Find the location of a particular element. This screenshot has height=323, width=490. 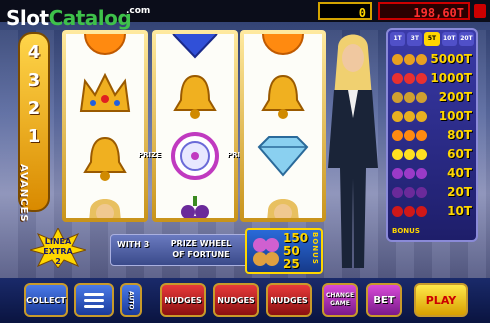

paytable-row: 40T is located at coordinates (432, 173).